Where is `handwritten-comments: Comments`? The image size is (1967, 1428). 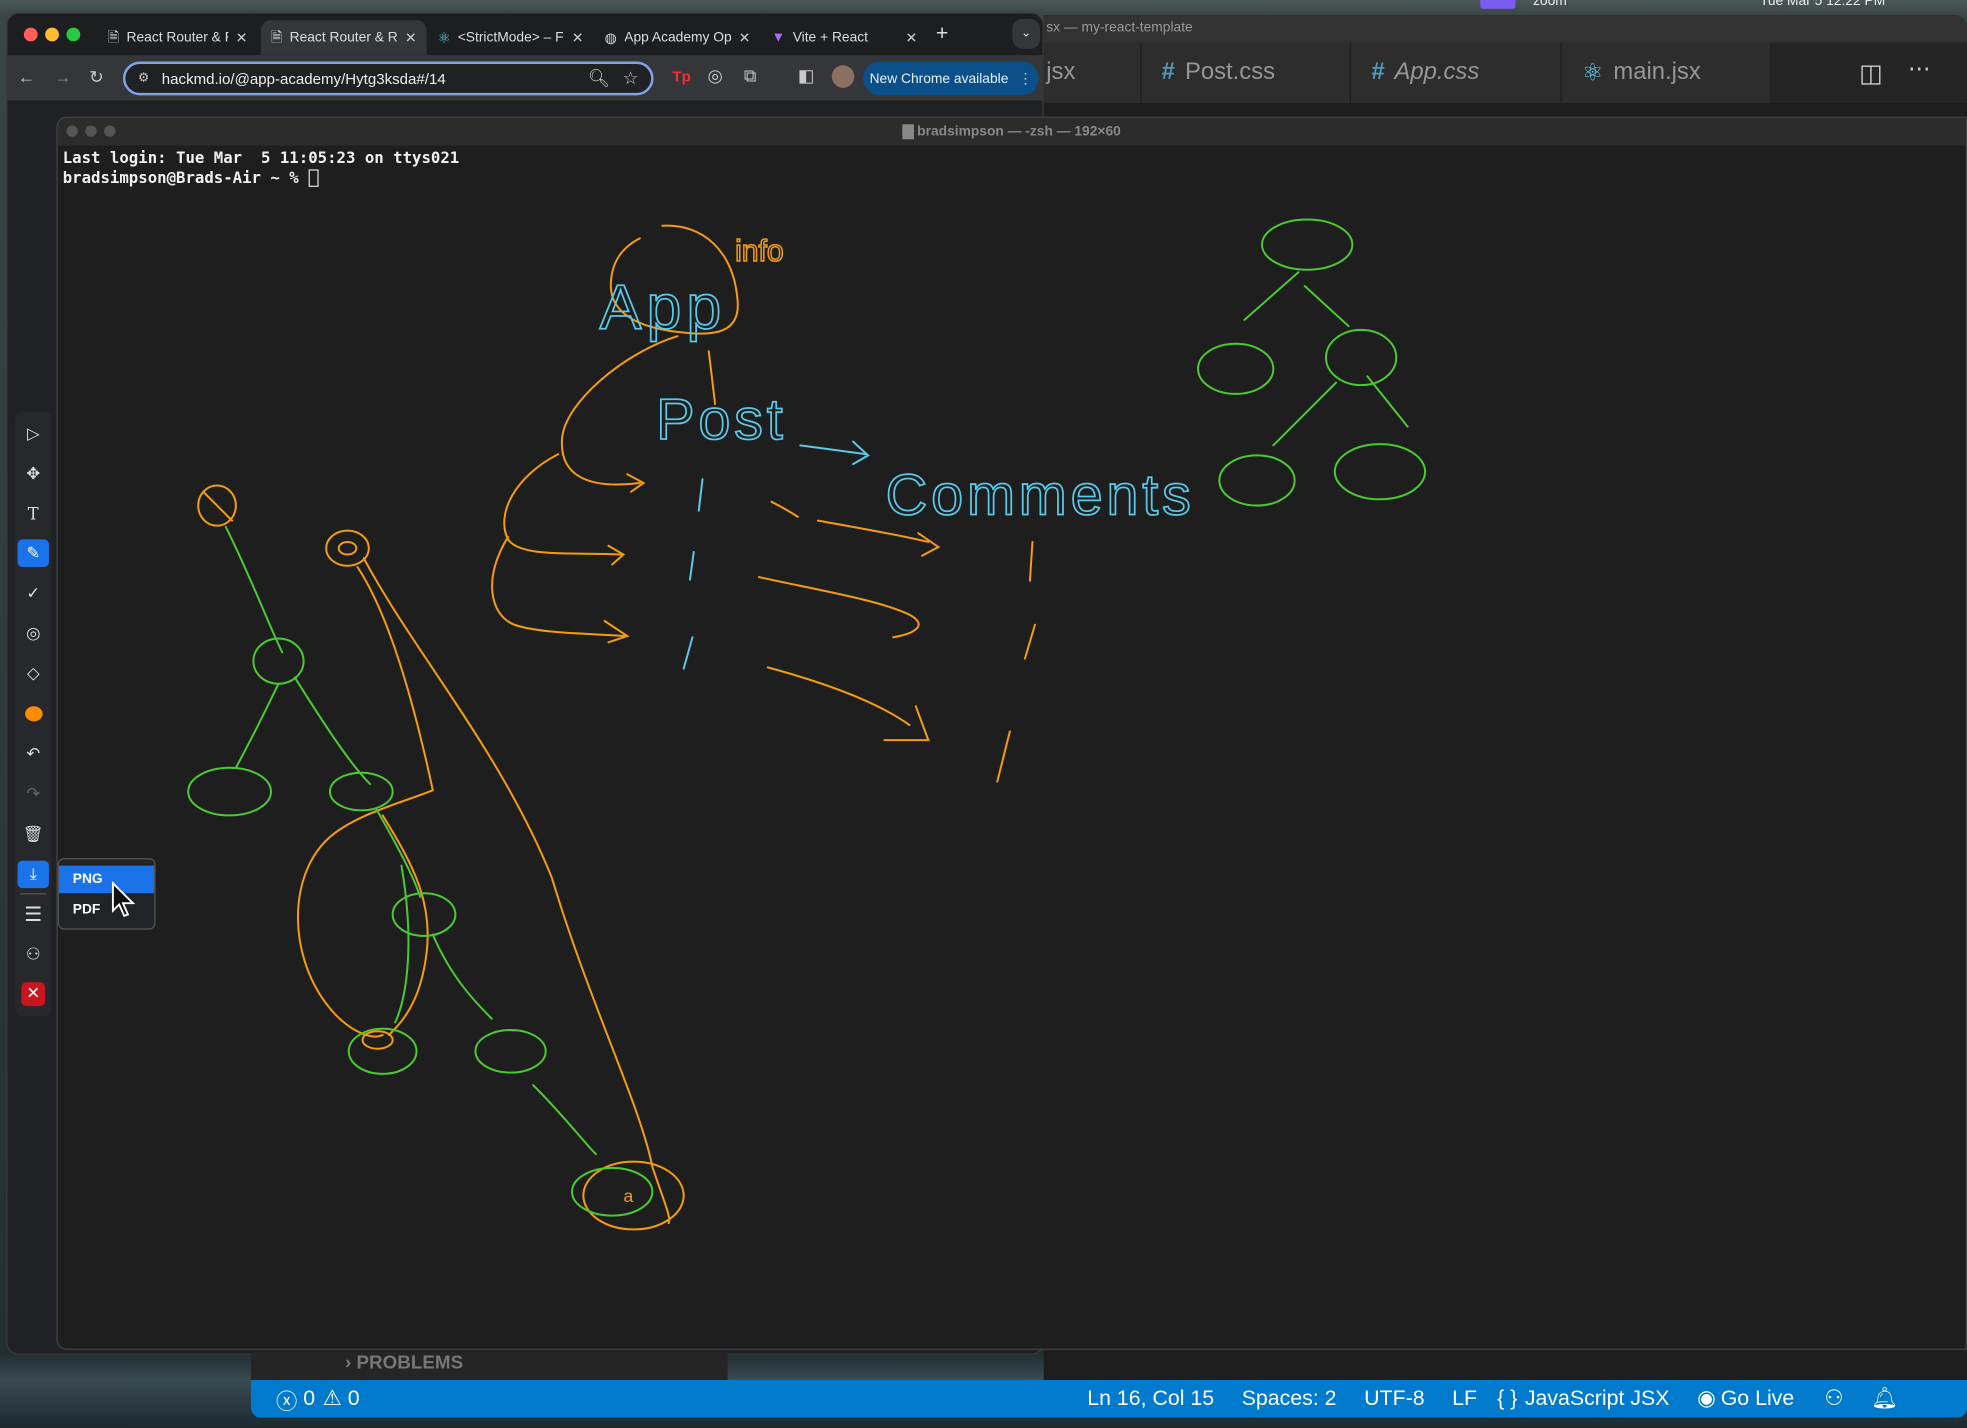 handwritten-comments: Comments is located at coordinates (1040, 495).